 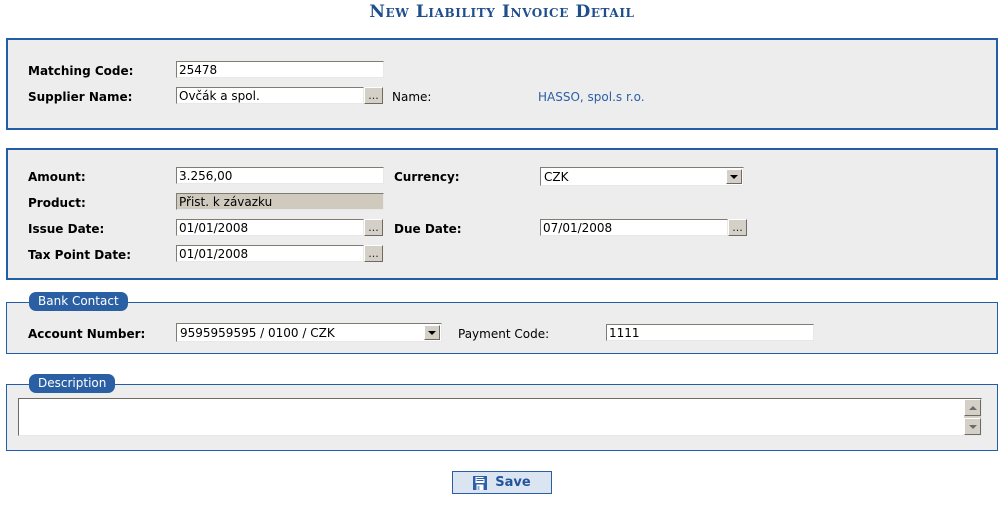 I want to click on description-textarea, so click(x=491, y=417).